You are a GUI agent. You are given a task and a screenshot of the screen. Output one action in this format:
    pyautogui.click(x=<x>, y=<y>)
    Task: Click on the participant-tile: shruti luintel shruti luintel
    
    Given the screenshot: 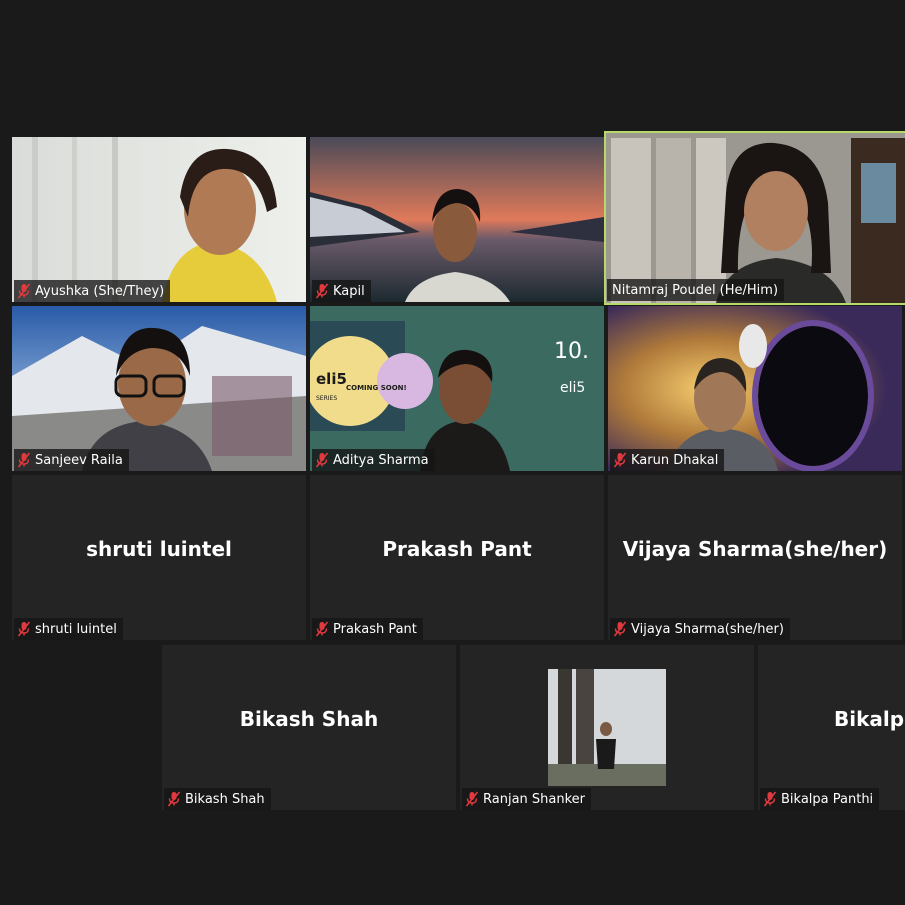 What is the action you would take?
    pyautogui.click(x=159, y=557)
    